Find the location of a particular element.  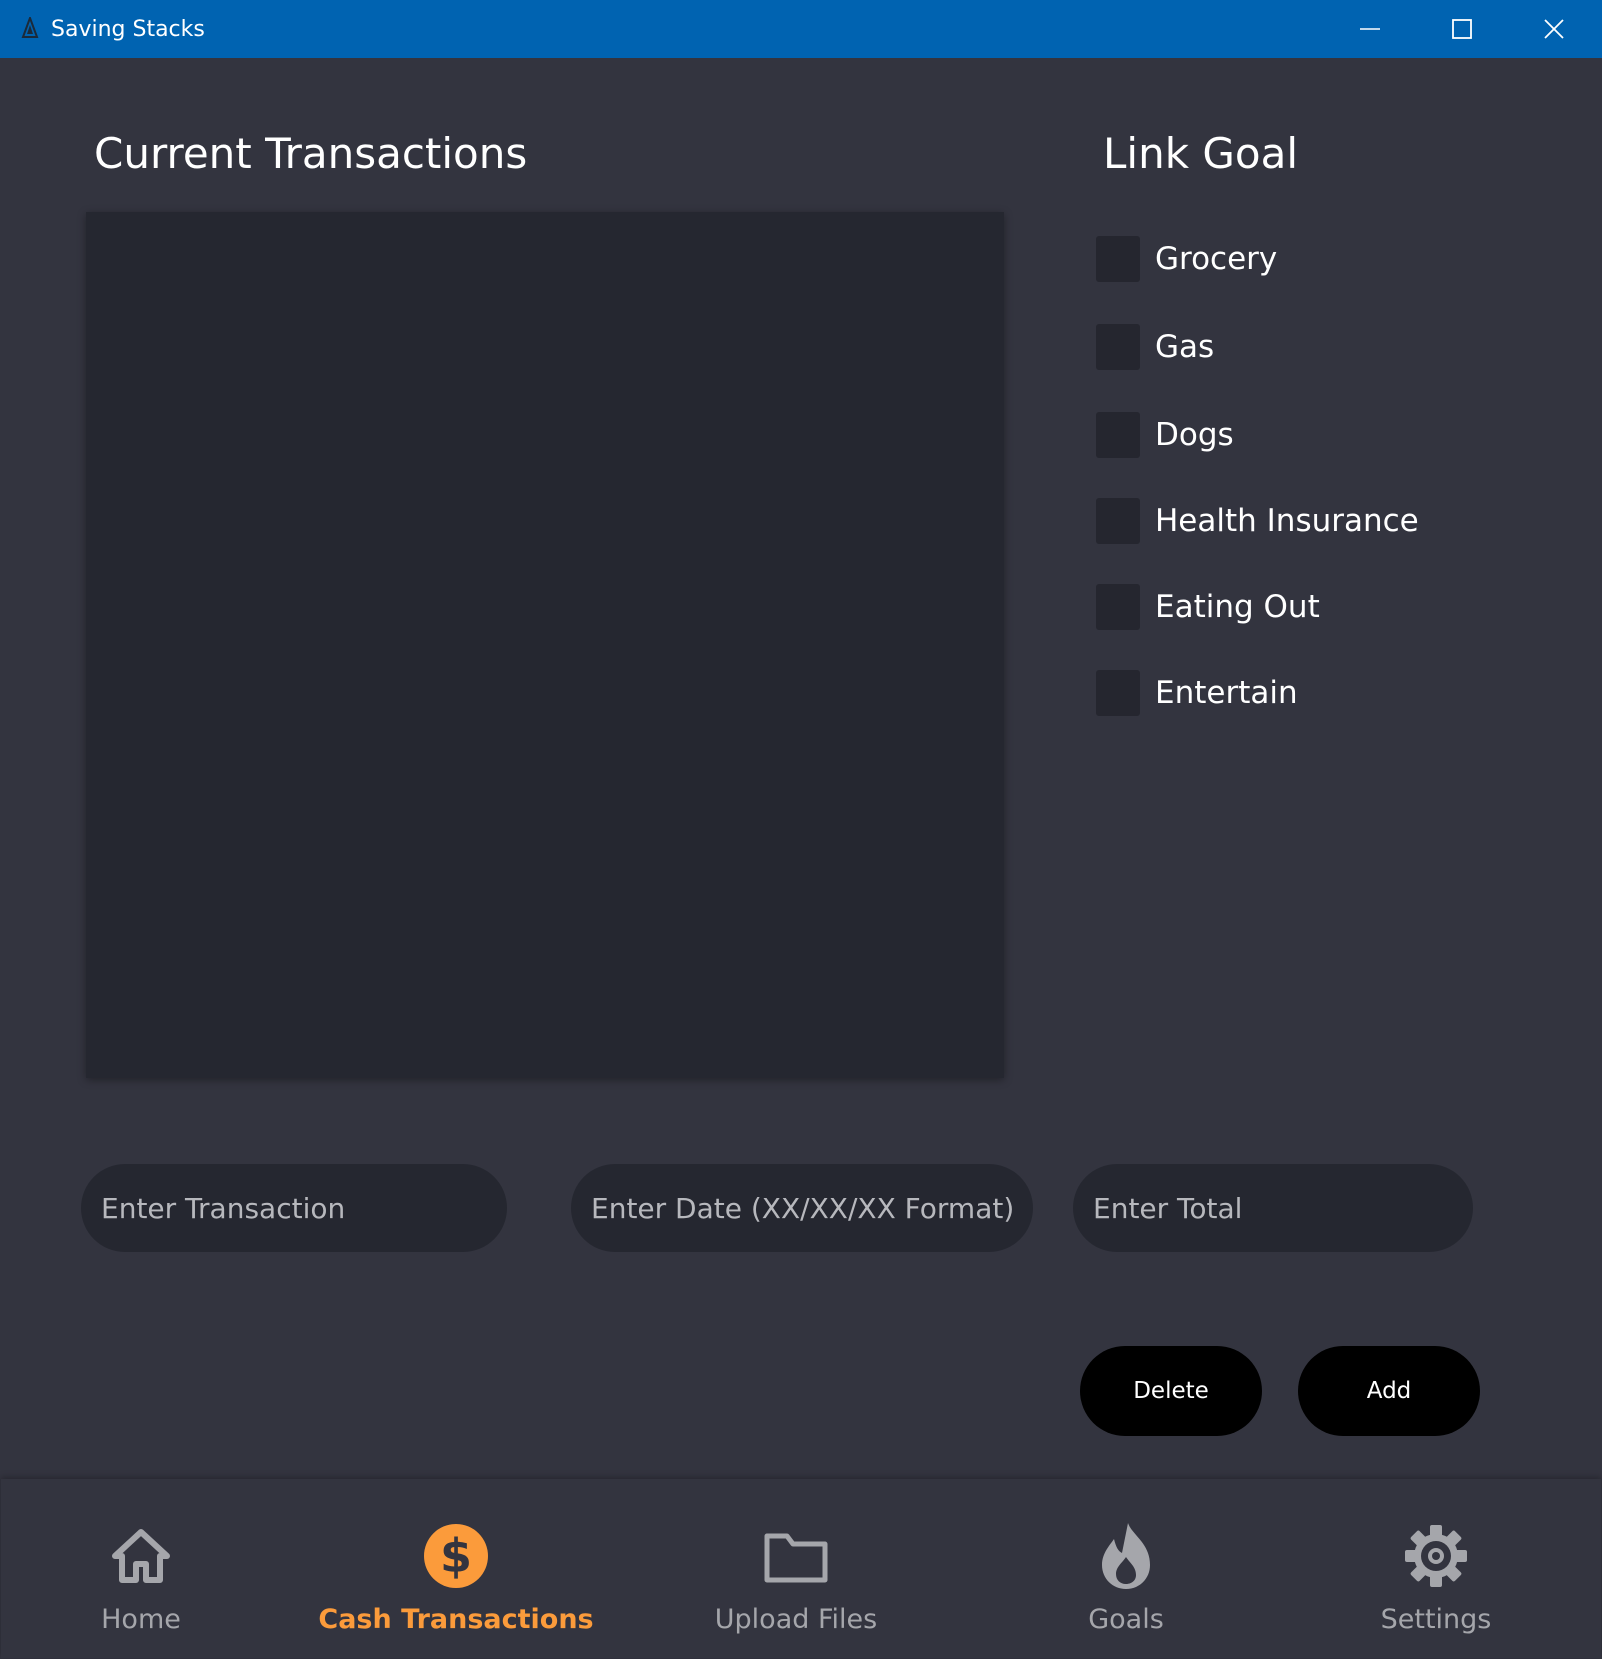

dogs-checkbox is located at coordinates (1118, 435).